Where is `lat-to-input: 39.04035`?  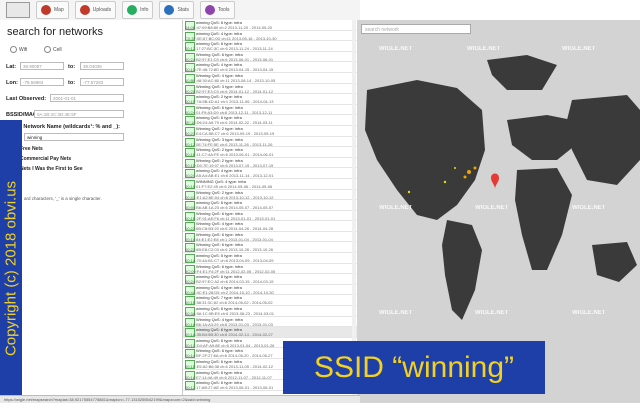 lat-to-input: 39.04035 is located at coordinates (102, 66).